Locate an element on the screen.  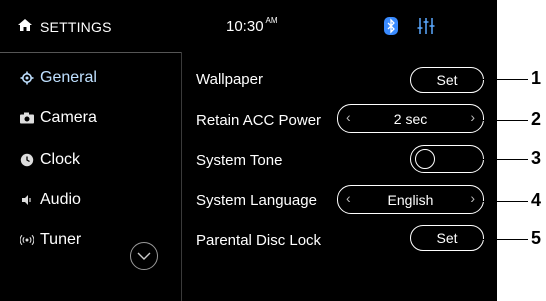
page-title: SETTINGS is located at coordinates (76, 27).